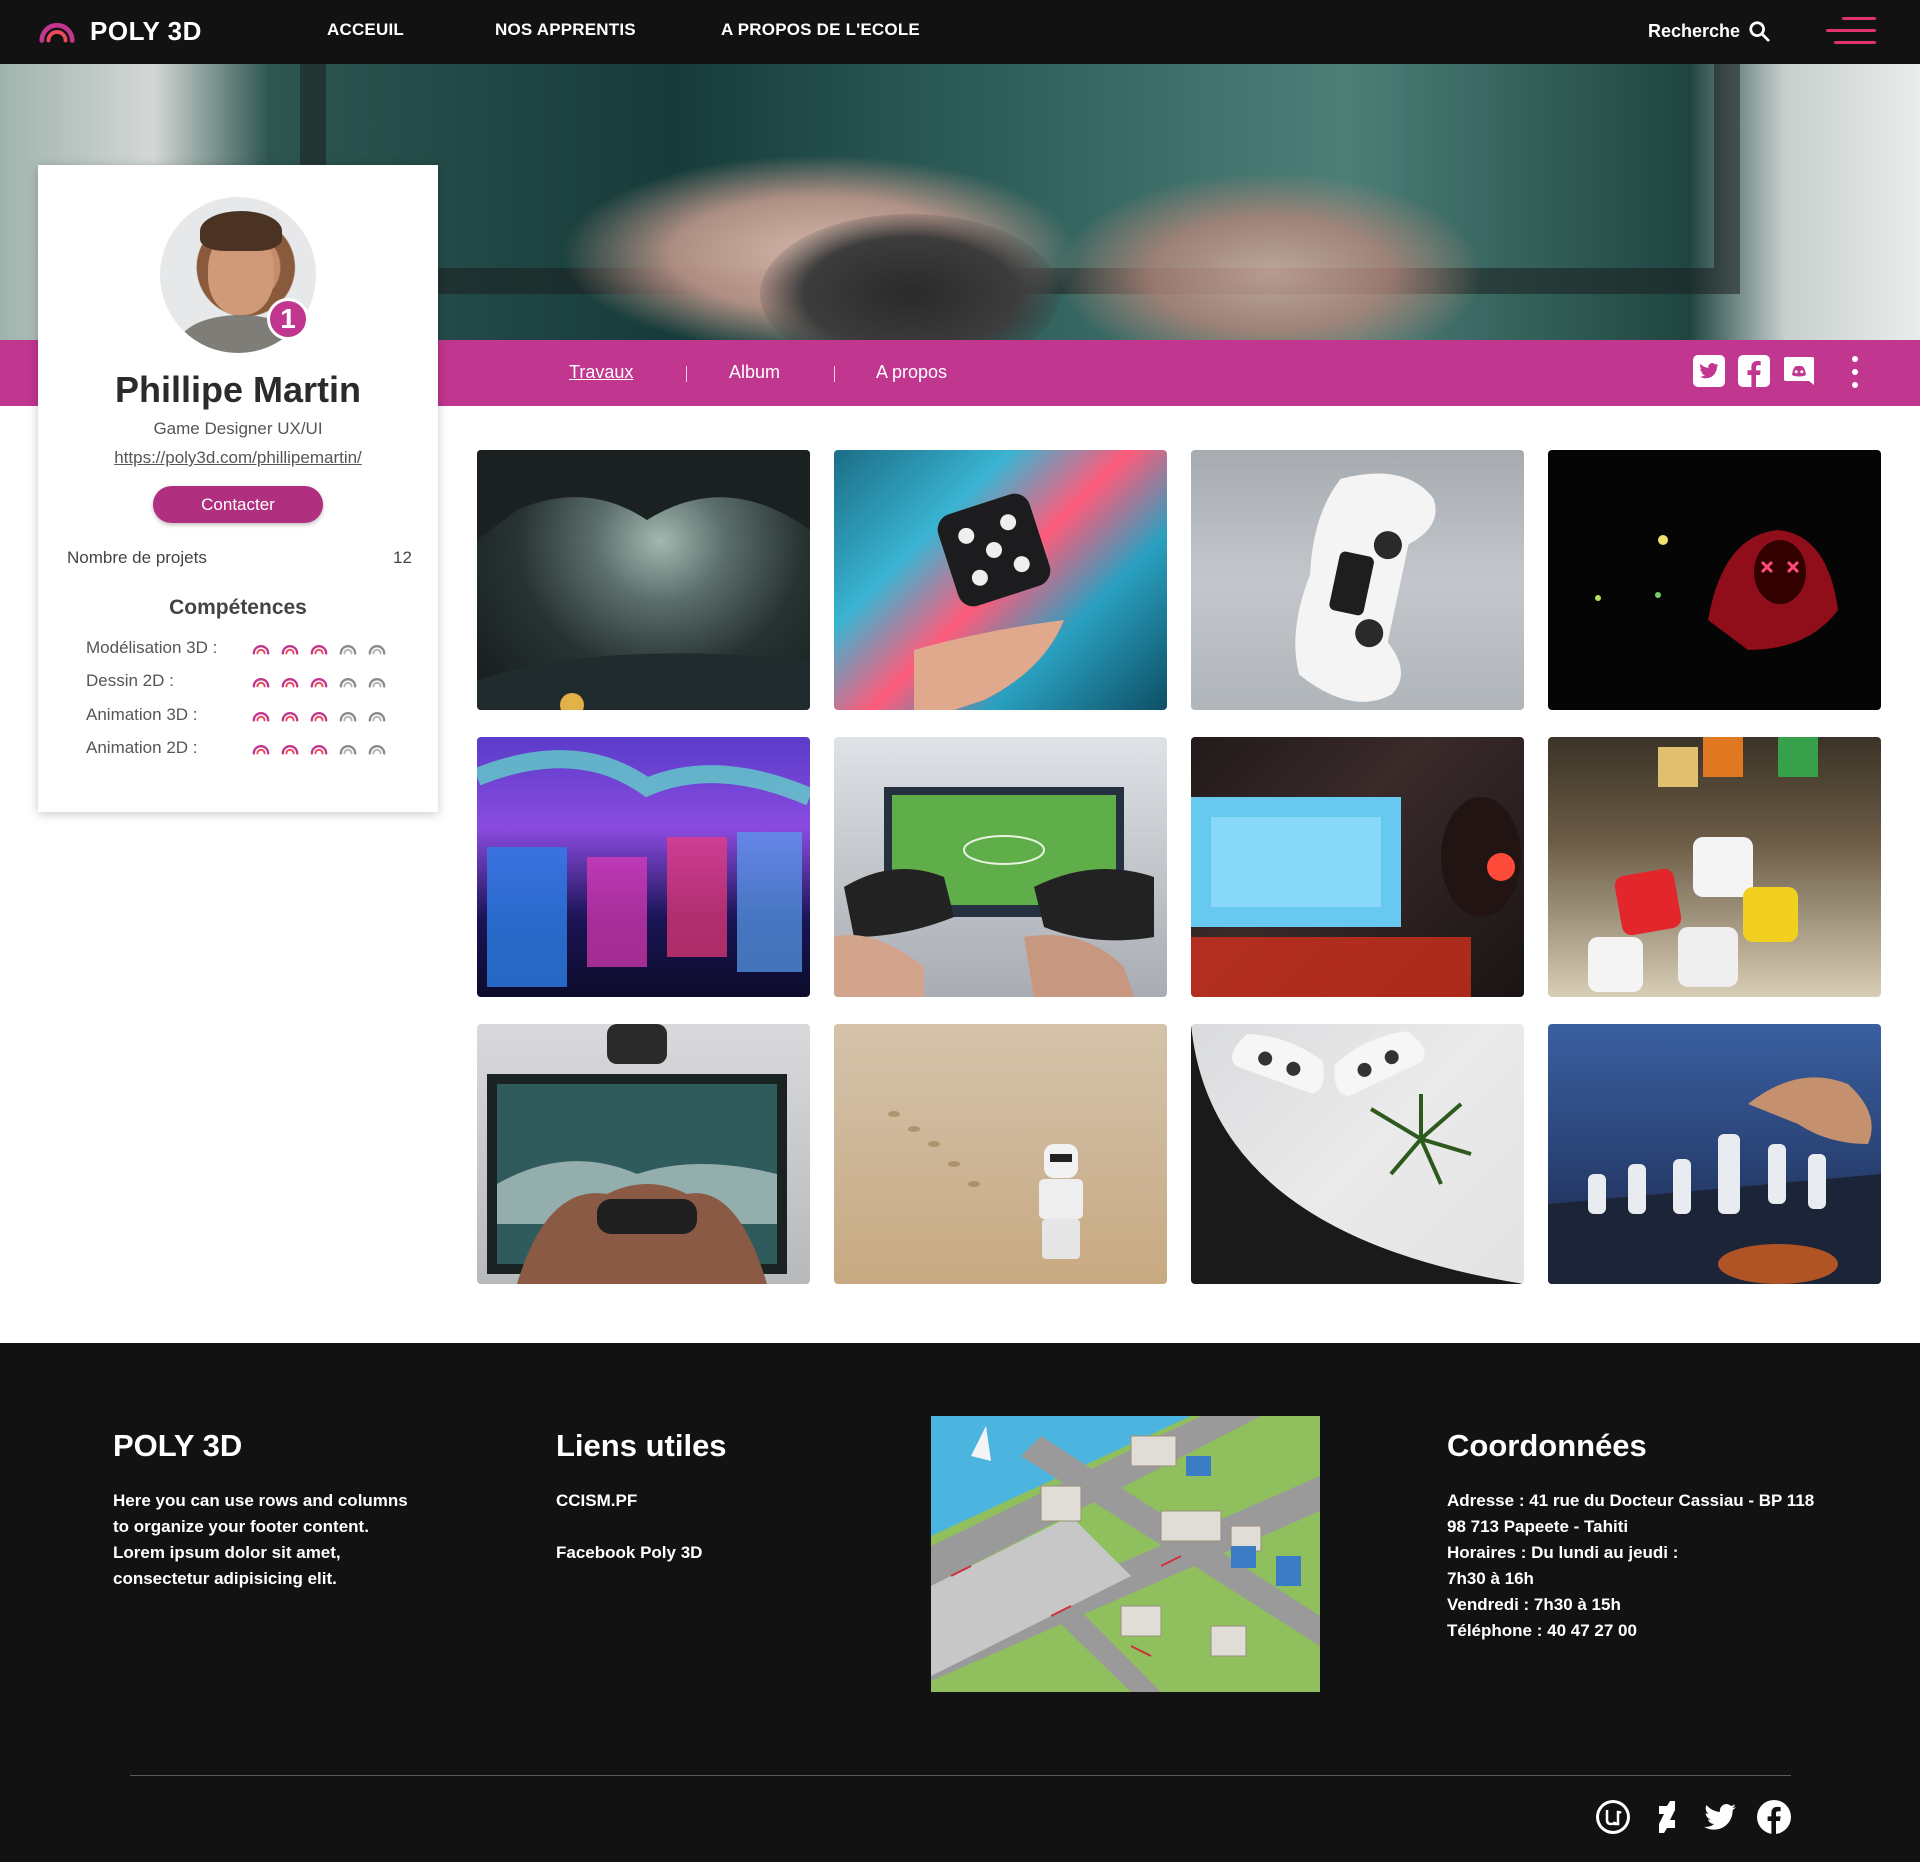  What do you see at coordinates (754, 372) in the screenshot?
I see `tab-album: Album` at bounding box center [754, 372].